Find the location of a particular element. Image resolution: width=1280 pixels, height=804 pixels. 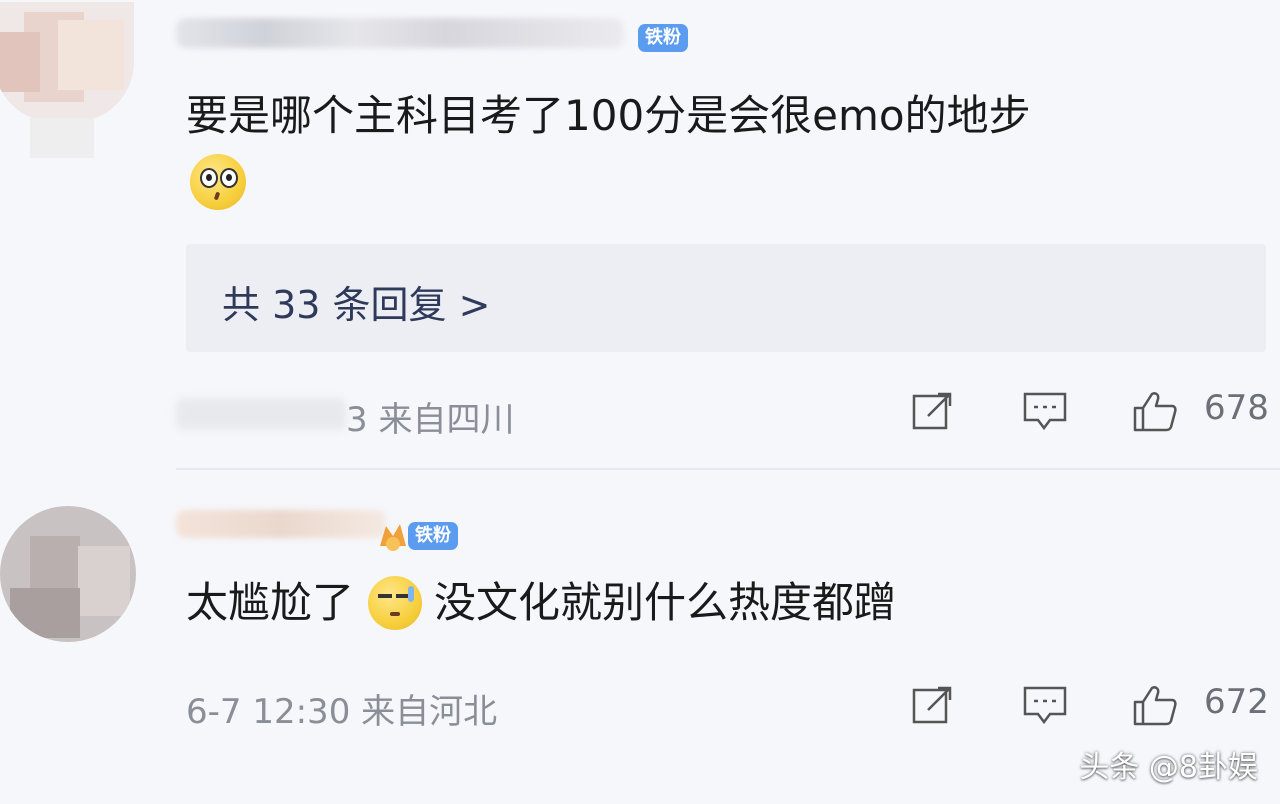

timestamp-blurred is located at coordinates (261, 414).